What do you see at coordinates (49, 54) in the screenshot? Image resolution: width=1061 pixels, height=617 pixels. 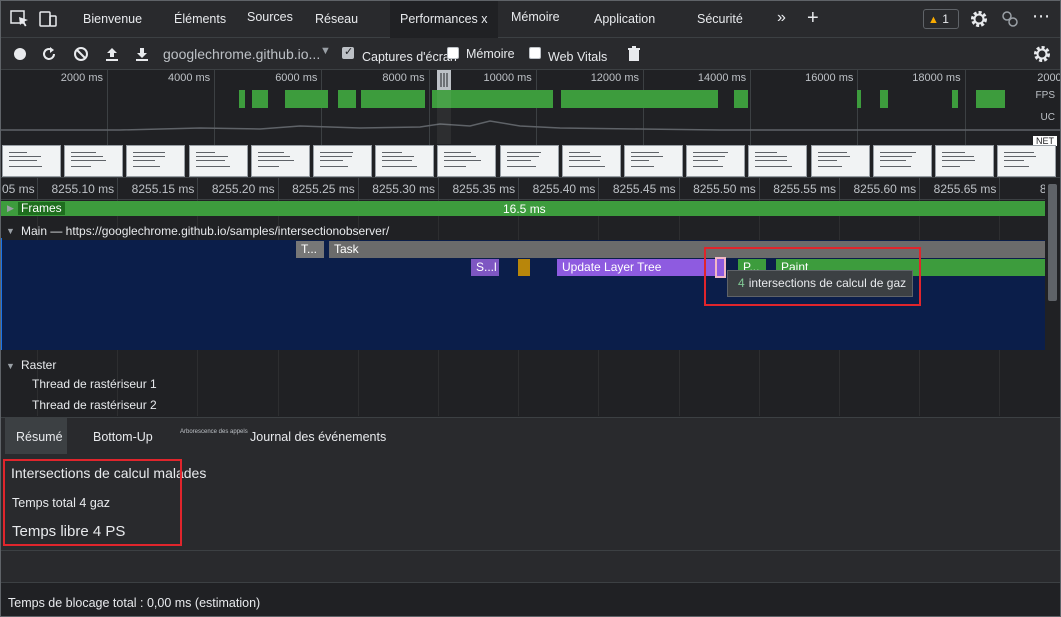 I see `reload-record-icon` at bounding box center [49, 54].